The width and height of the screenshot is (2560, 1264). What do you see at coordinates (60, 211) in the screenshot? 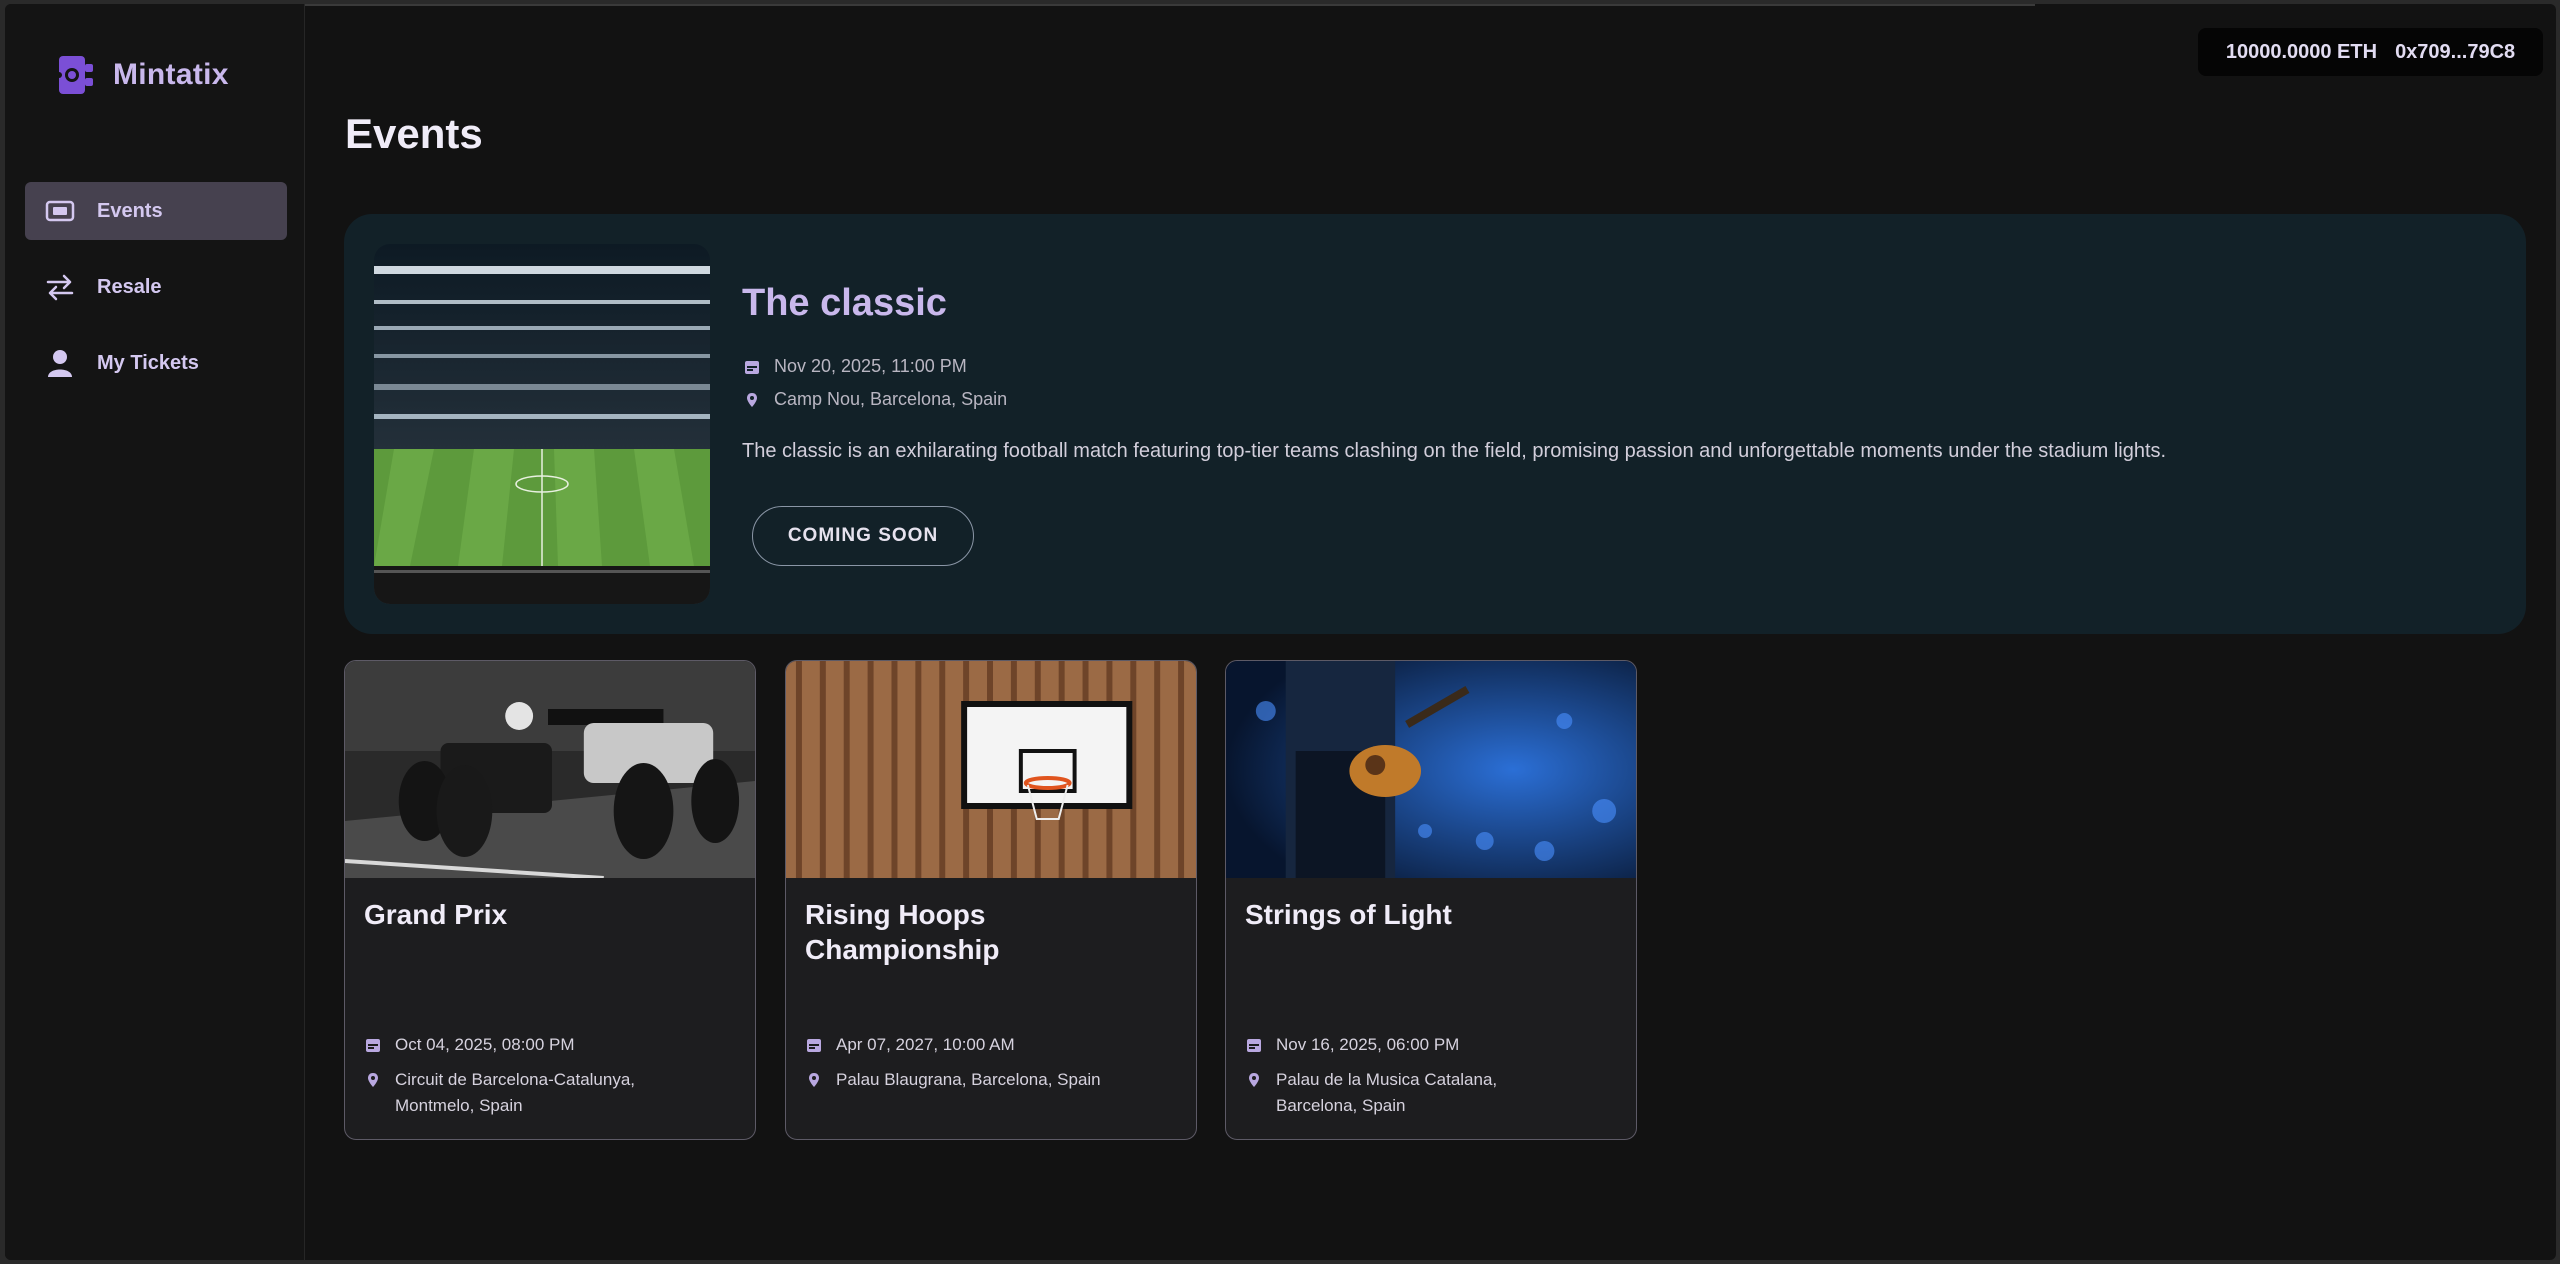
I see `ticket-icon` at bounding box center [60, 211].